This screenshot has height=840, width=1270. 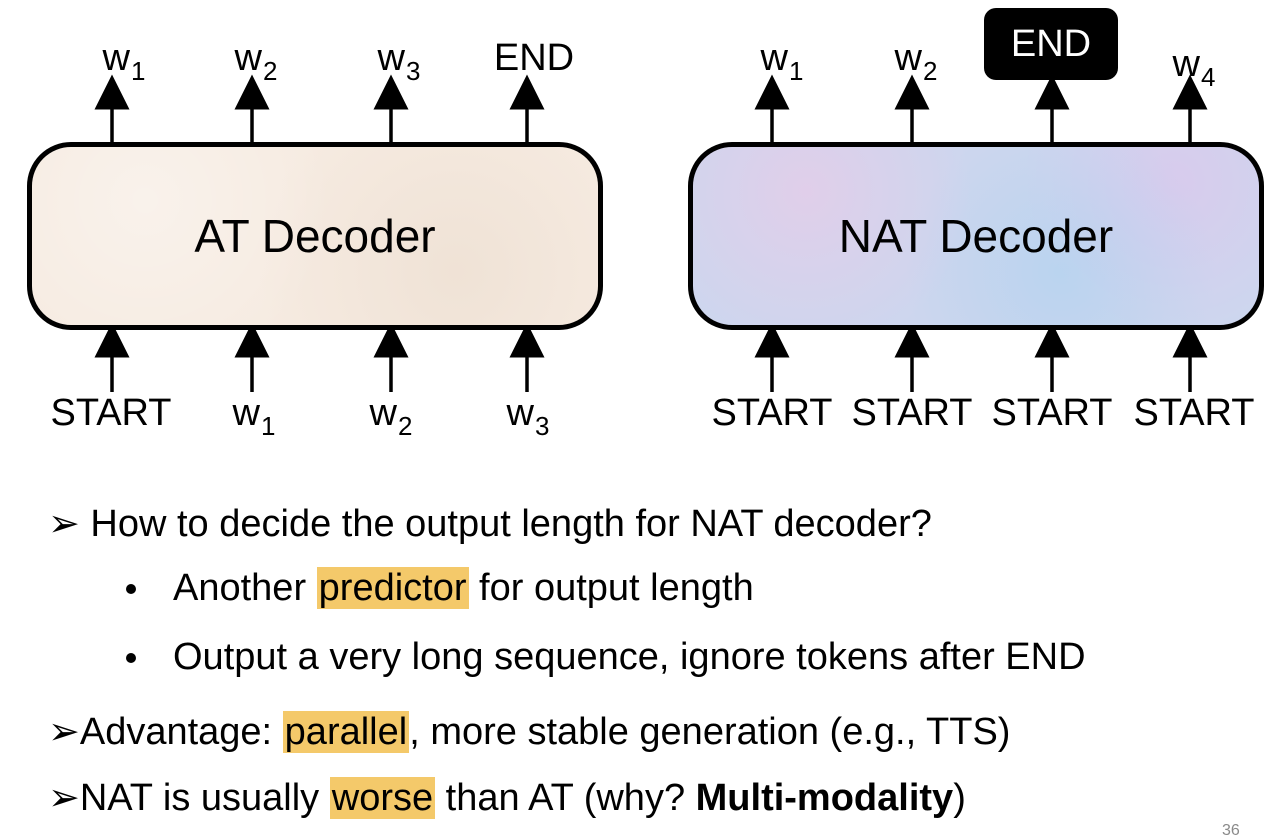 What do you see at coordinates (772, 413) in the screenshot?
I see `nat-input-start-1: START` at bounding box center [772, 413].